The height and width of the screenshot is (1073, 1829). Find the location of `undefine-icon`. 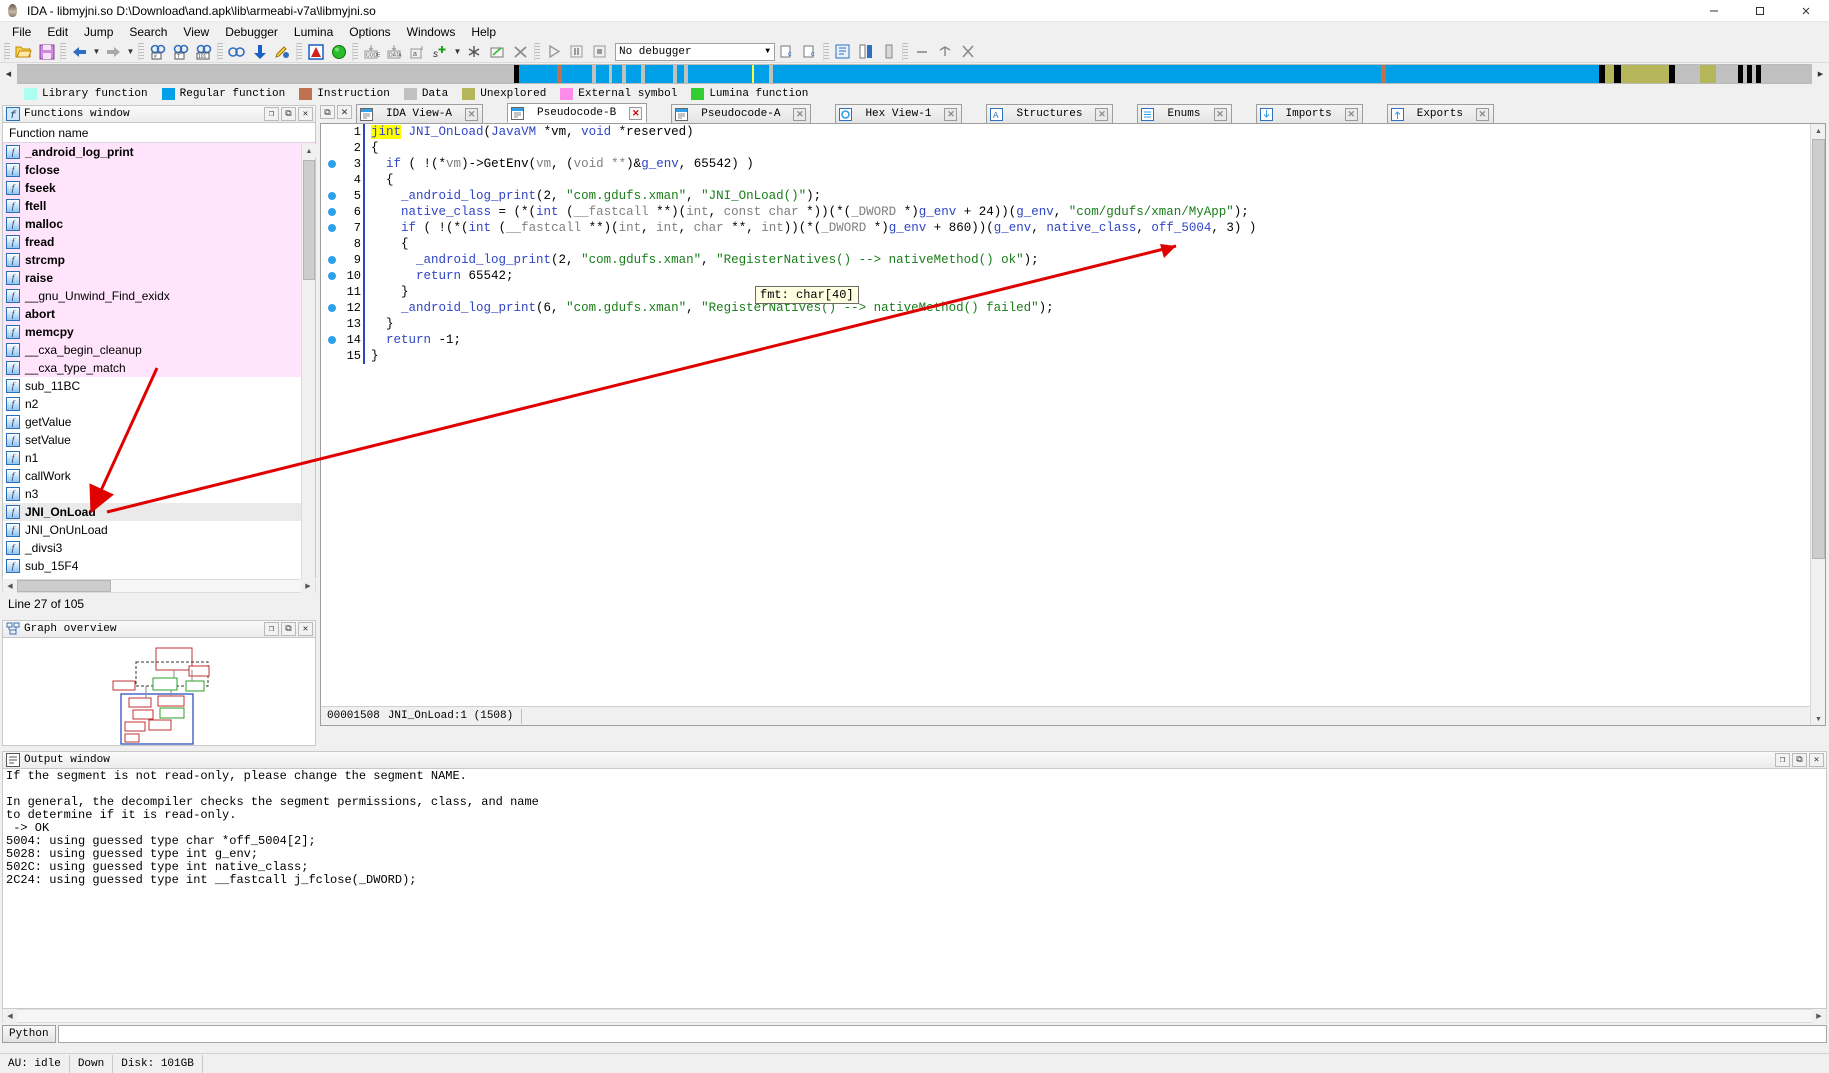

undefine-icon is located at coordinates (474, 52).